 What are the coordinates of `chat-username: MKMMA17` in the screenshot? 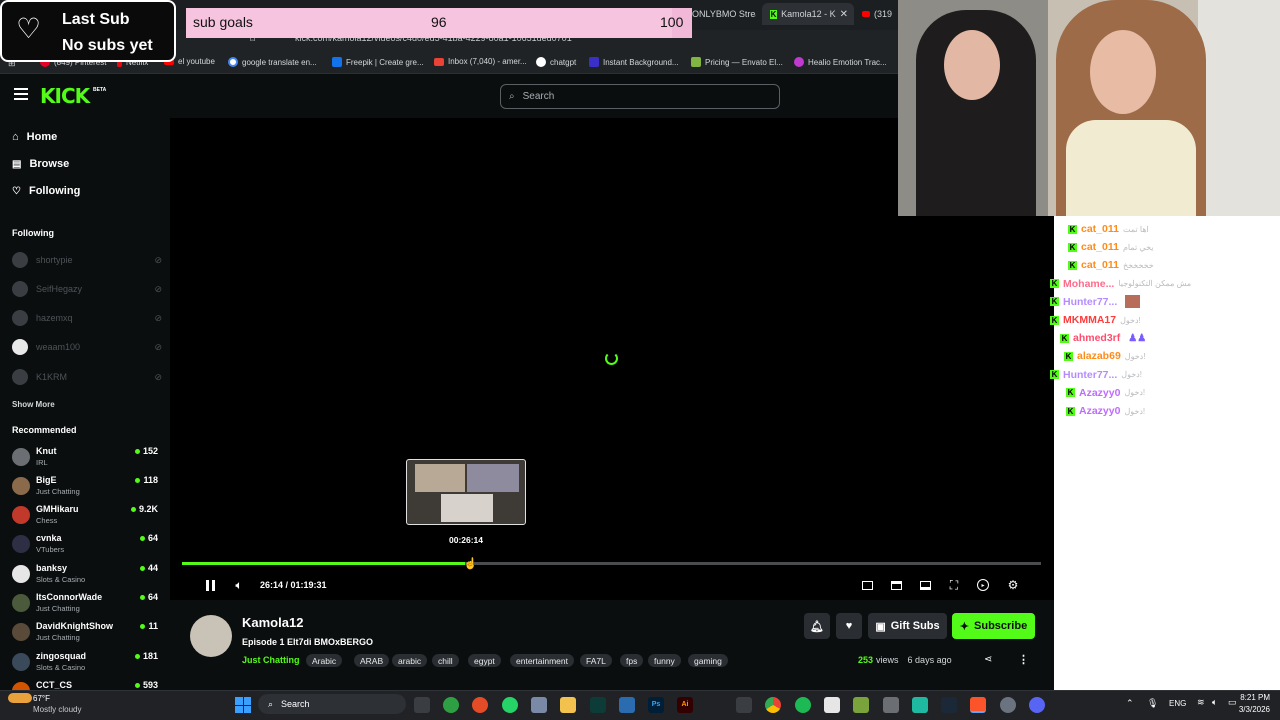 It's located at (1089, 320).